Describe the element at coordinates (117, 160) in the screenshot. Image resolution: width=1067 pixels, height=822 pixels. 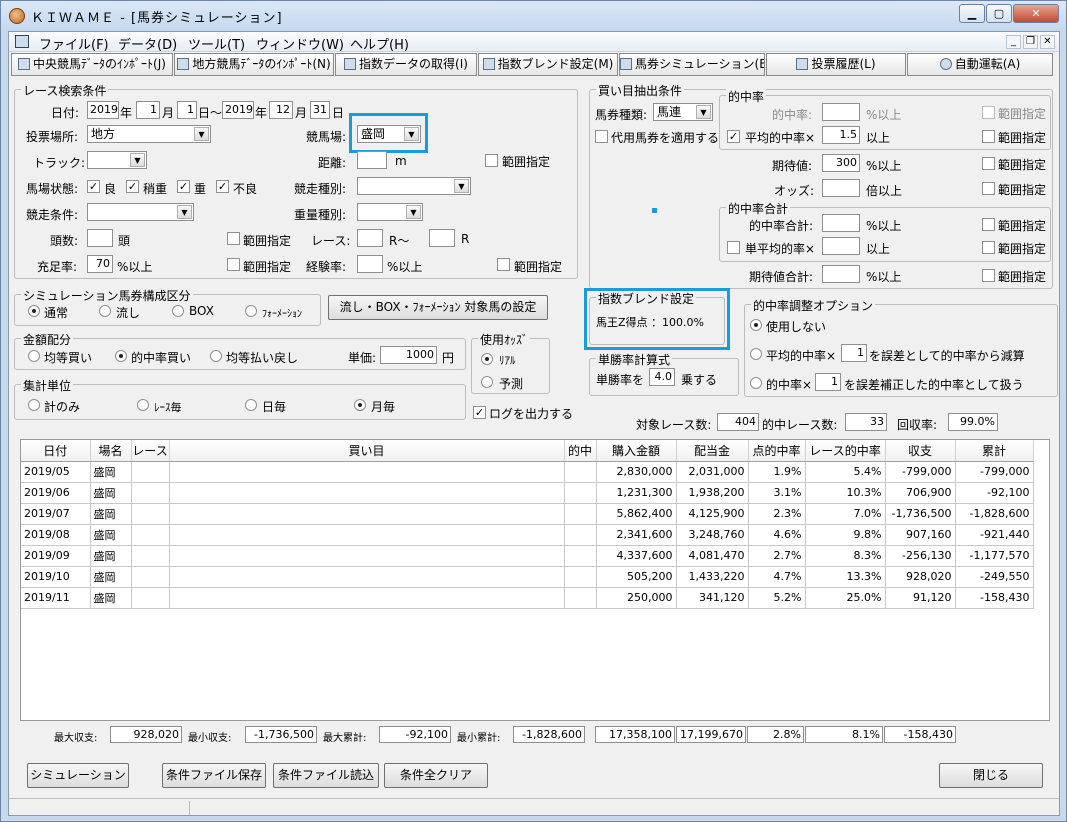
I see `track-select: ▼` at that location.